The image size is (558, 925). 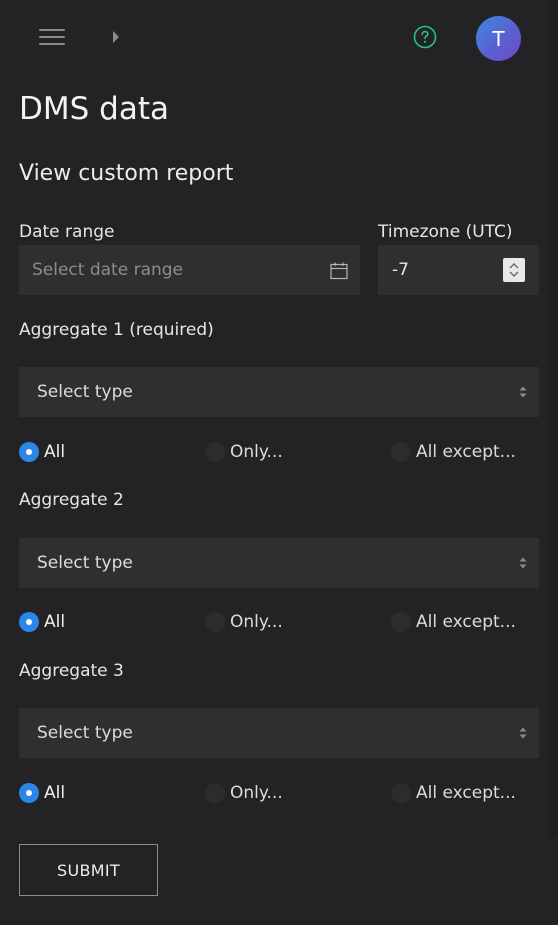 What do you see at coordinates (85, 392) in the screenshot?
I see `aggregate-1-select-value: Select type` at bounding box center [85, 392].